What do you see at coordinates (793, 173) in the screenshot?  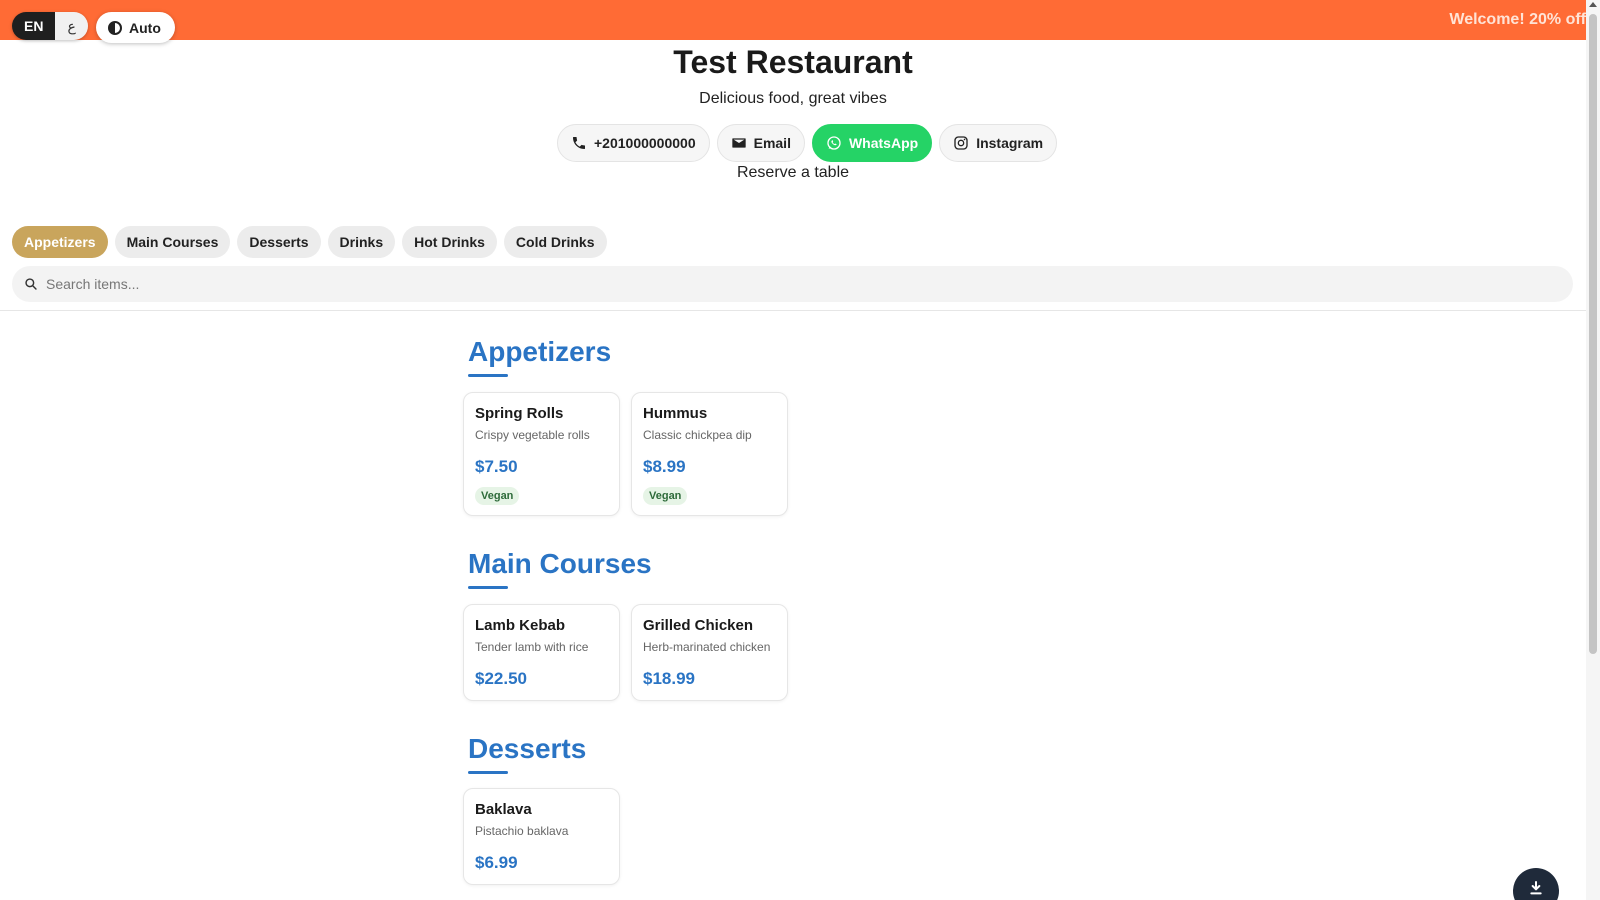 I see `reserve-table-link: Reserve a table` at bounding box center [793, 173].